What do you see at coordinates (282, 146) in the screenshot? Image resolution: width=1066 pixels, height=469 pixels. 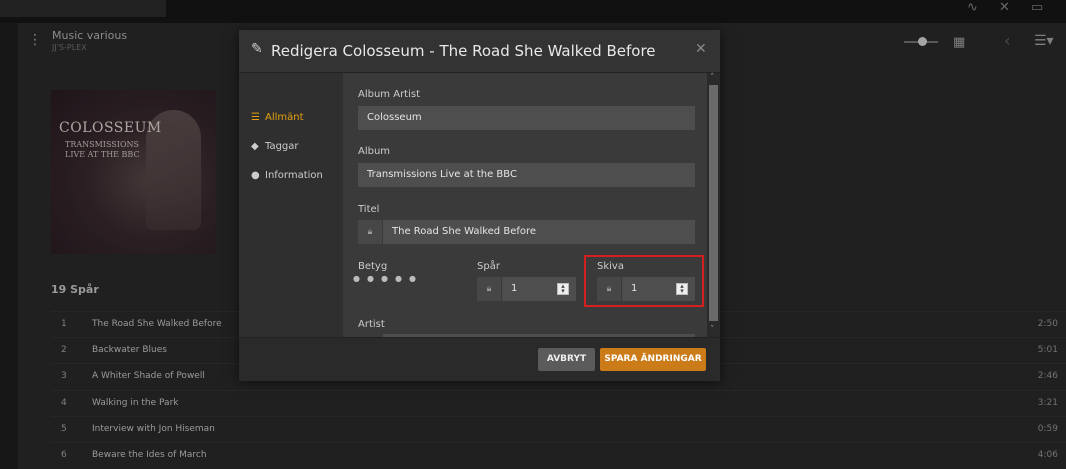 I see `sidebar-item-label: Taggar` at bounding box center [282, 146].